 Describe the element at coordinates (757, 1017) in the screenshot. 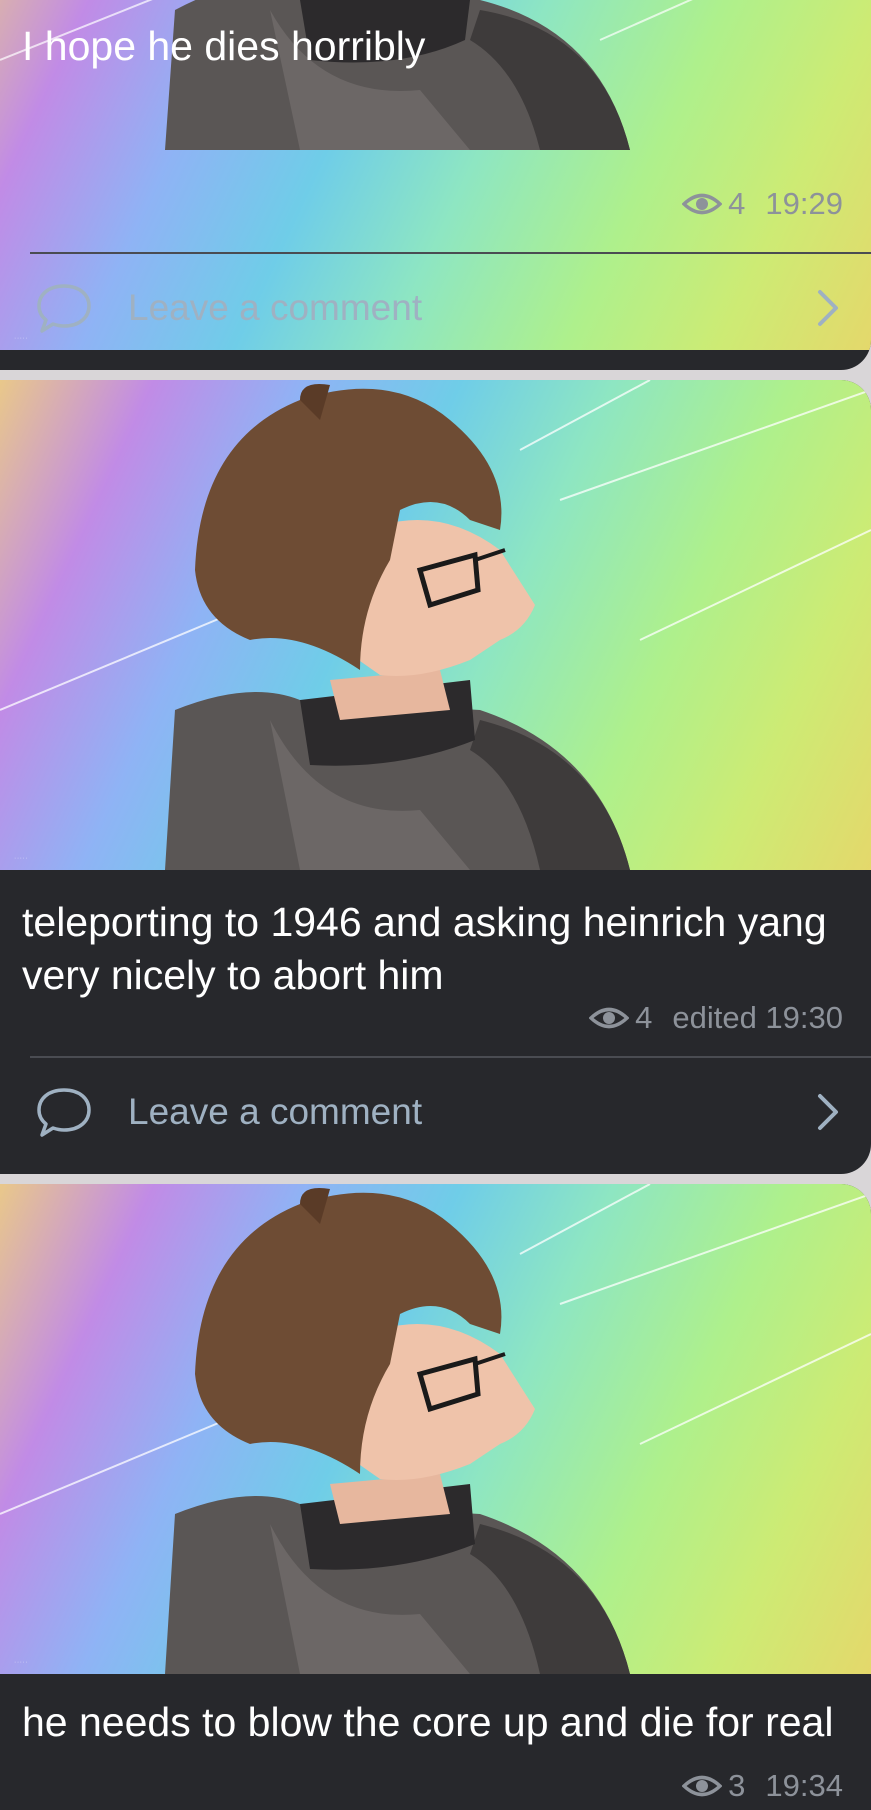

I see `post-time: edited 19:30` at that location.